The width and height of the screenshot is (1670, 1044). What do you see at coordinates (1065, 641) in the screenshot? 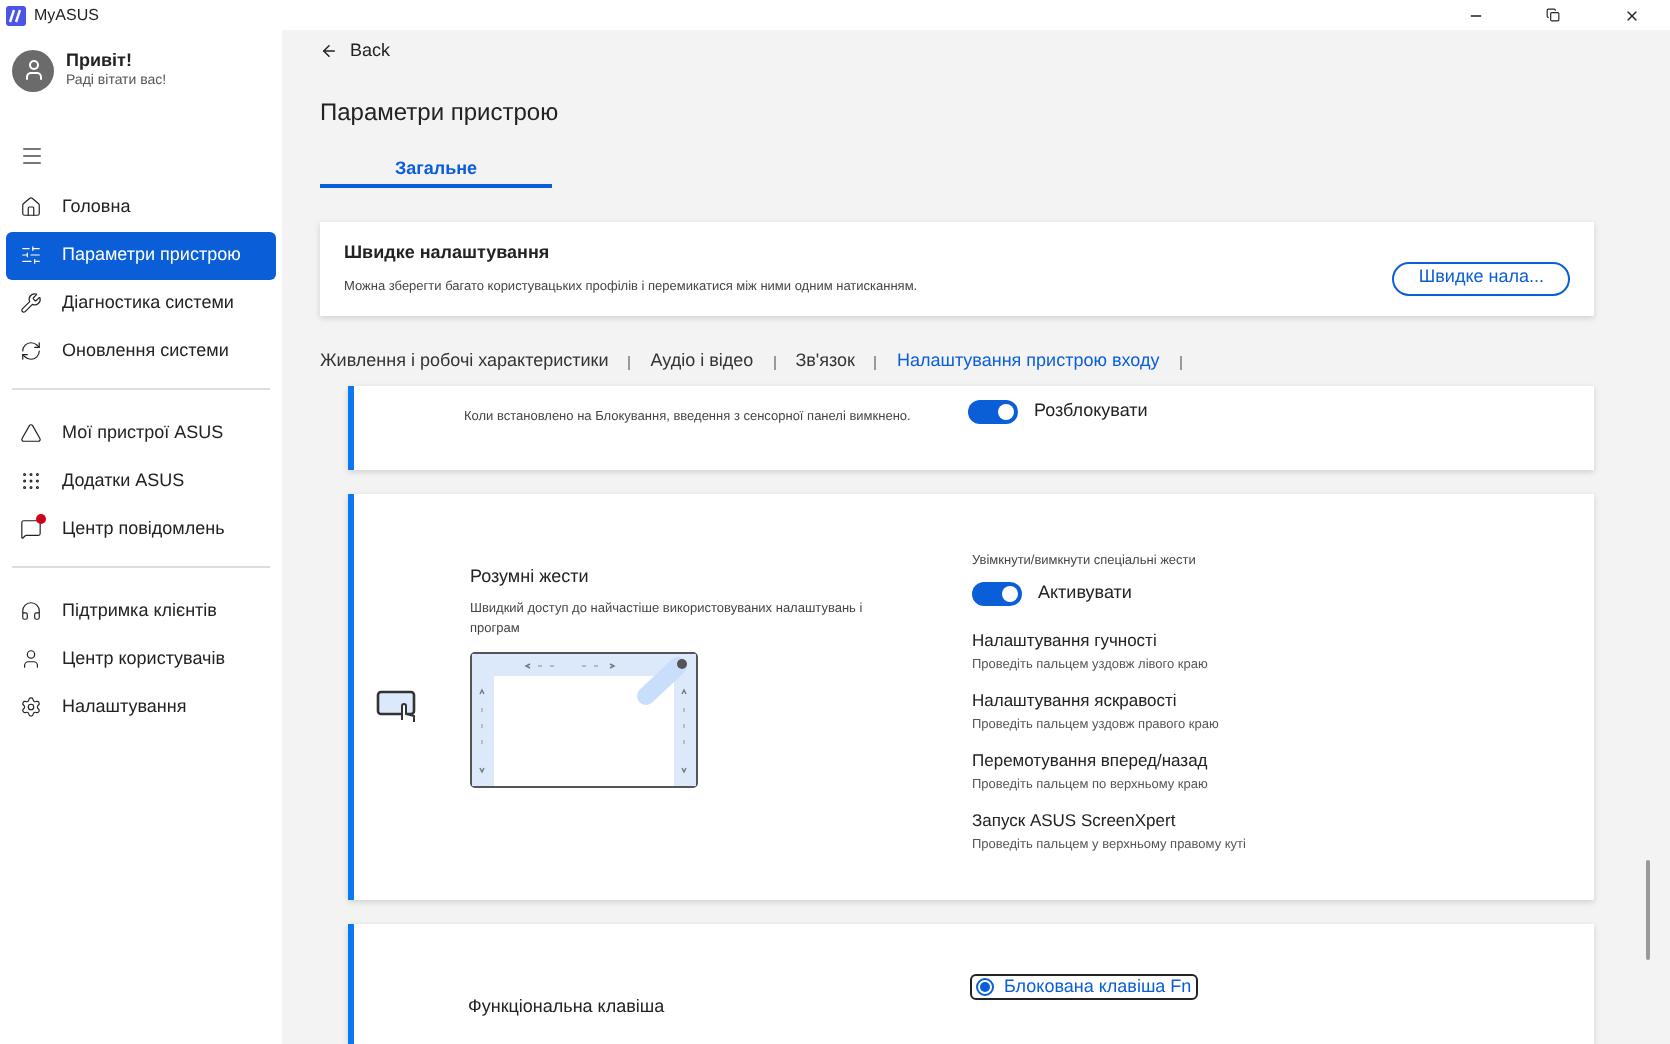
I see `gesture-title: Налаштування гучності` at bounding box center [1065, 641].